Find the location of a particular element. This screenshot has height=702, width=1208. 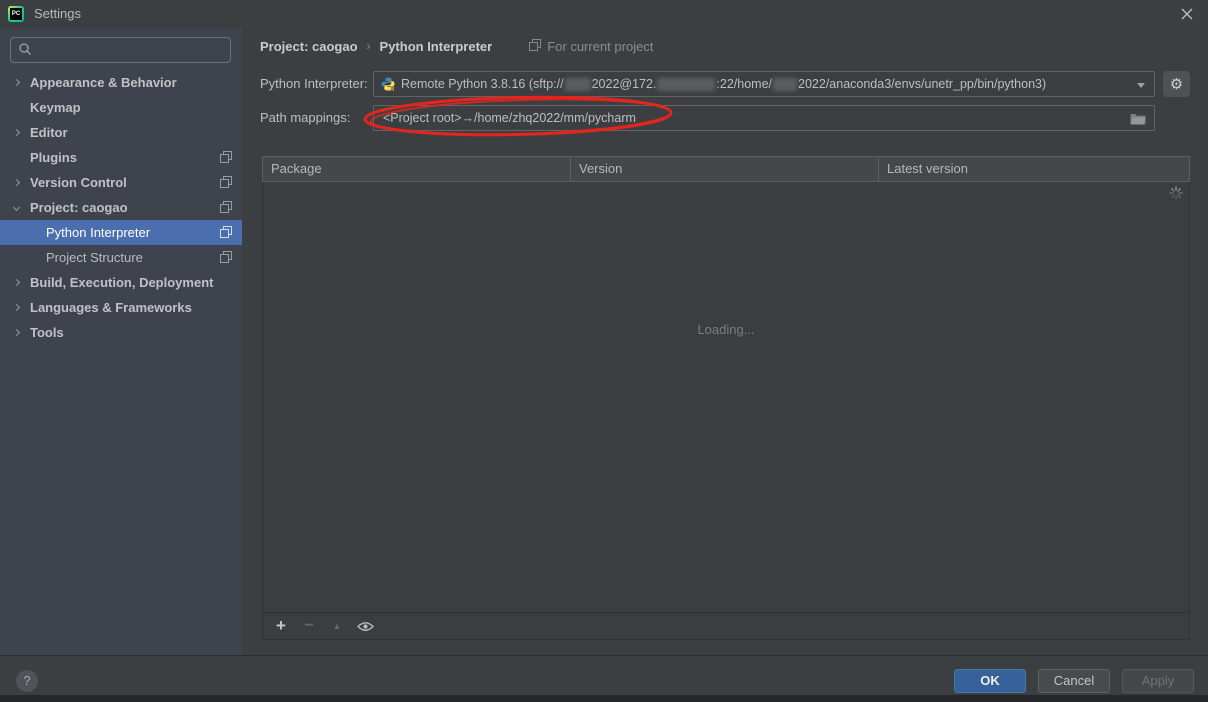

interpreter-label: Python Interpreter: is located at coordinates (314, 83).